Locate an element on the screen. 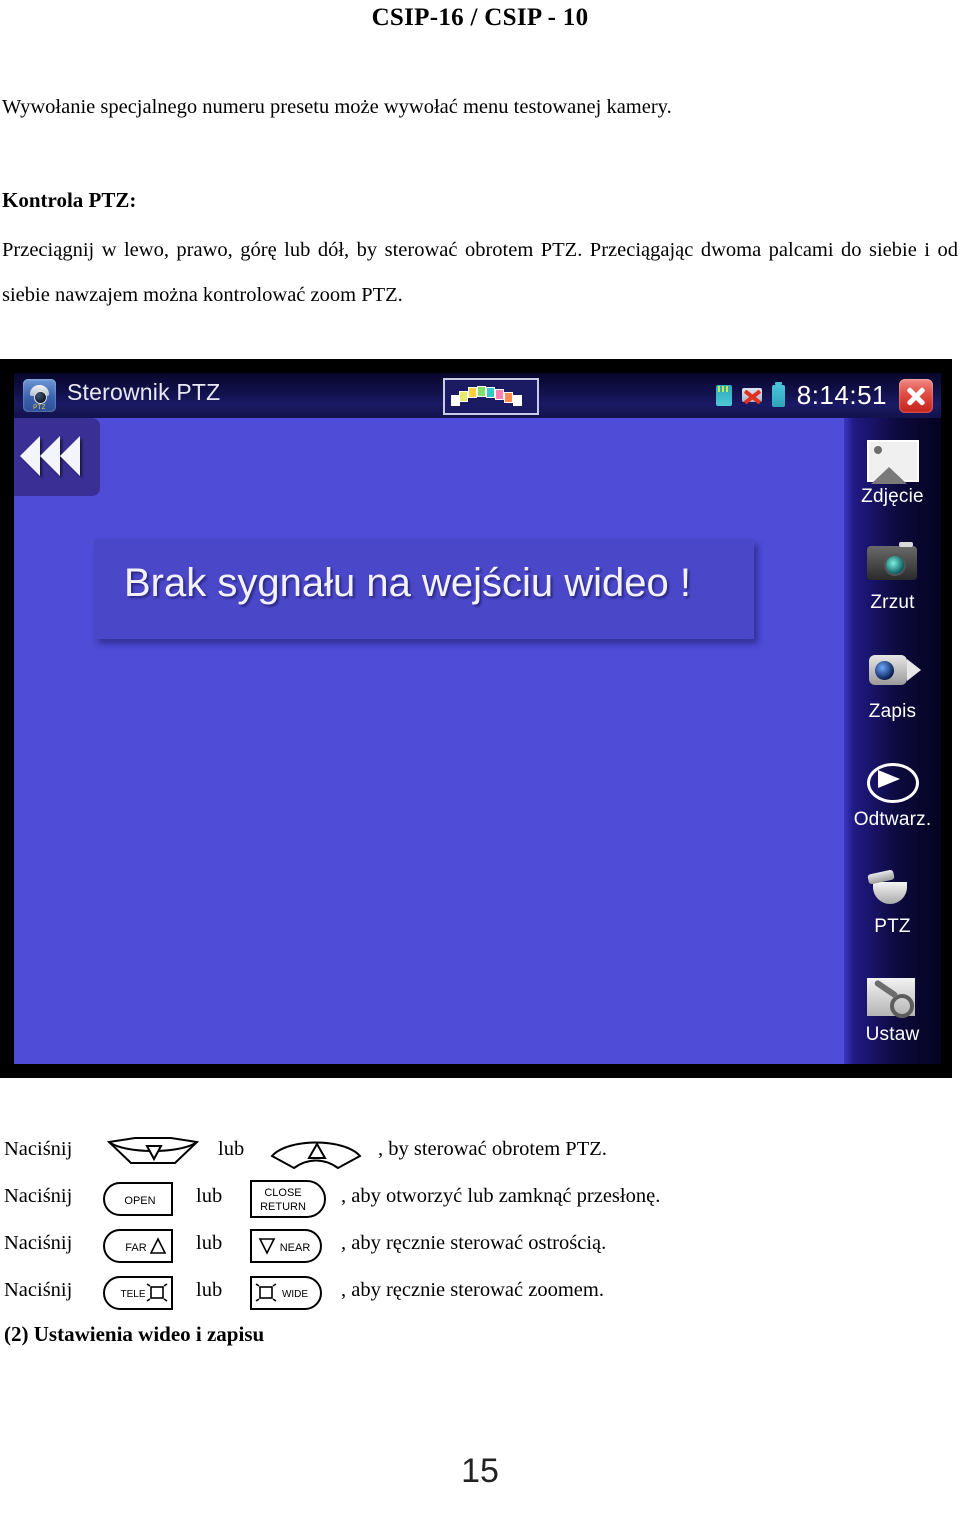 This screenshot has width=960, height=1538. wide-button: WIDE is located at coordinates (288, 1293).